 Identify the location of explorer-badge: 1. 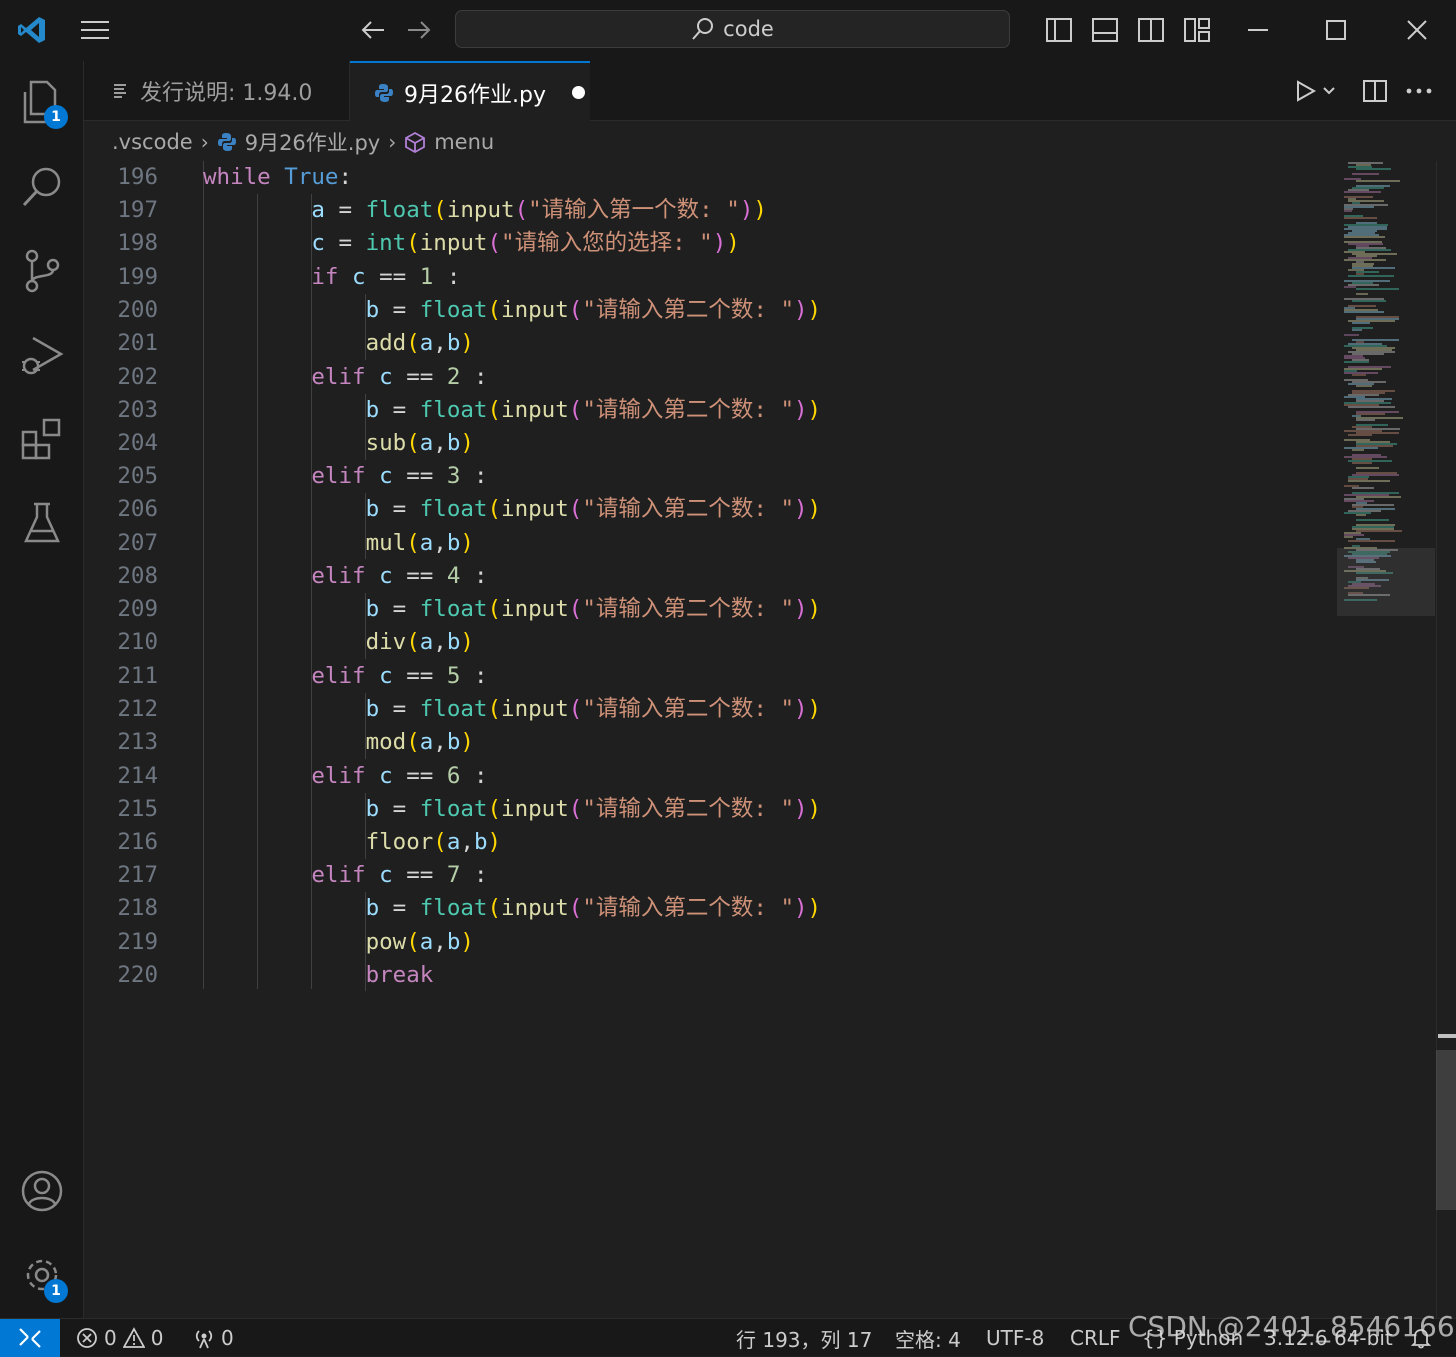
(56, 117).